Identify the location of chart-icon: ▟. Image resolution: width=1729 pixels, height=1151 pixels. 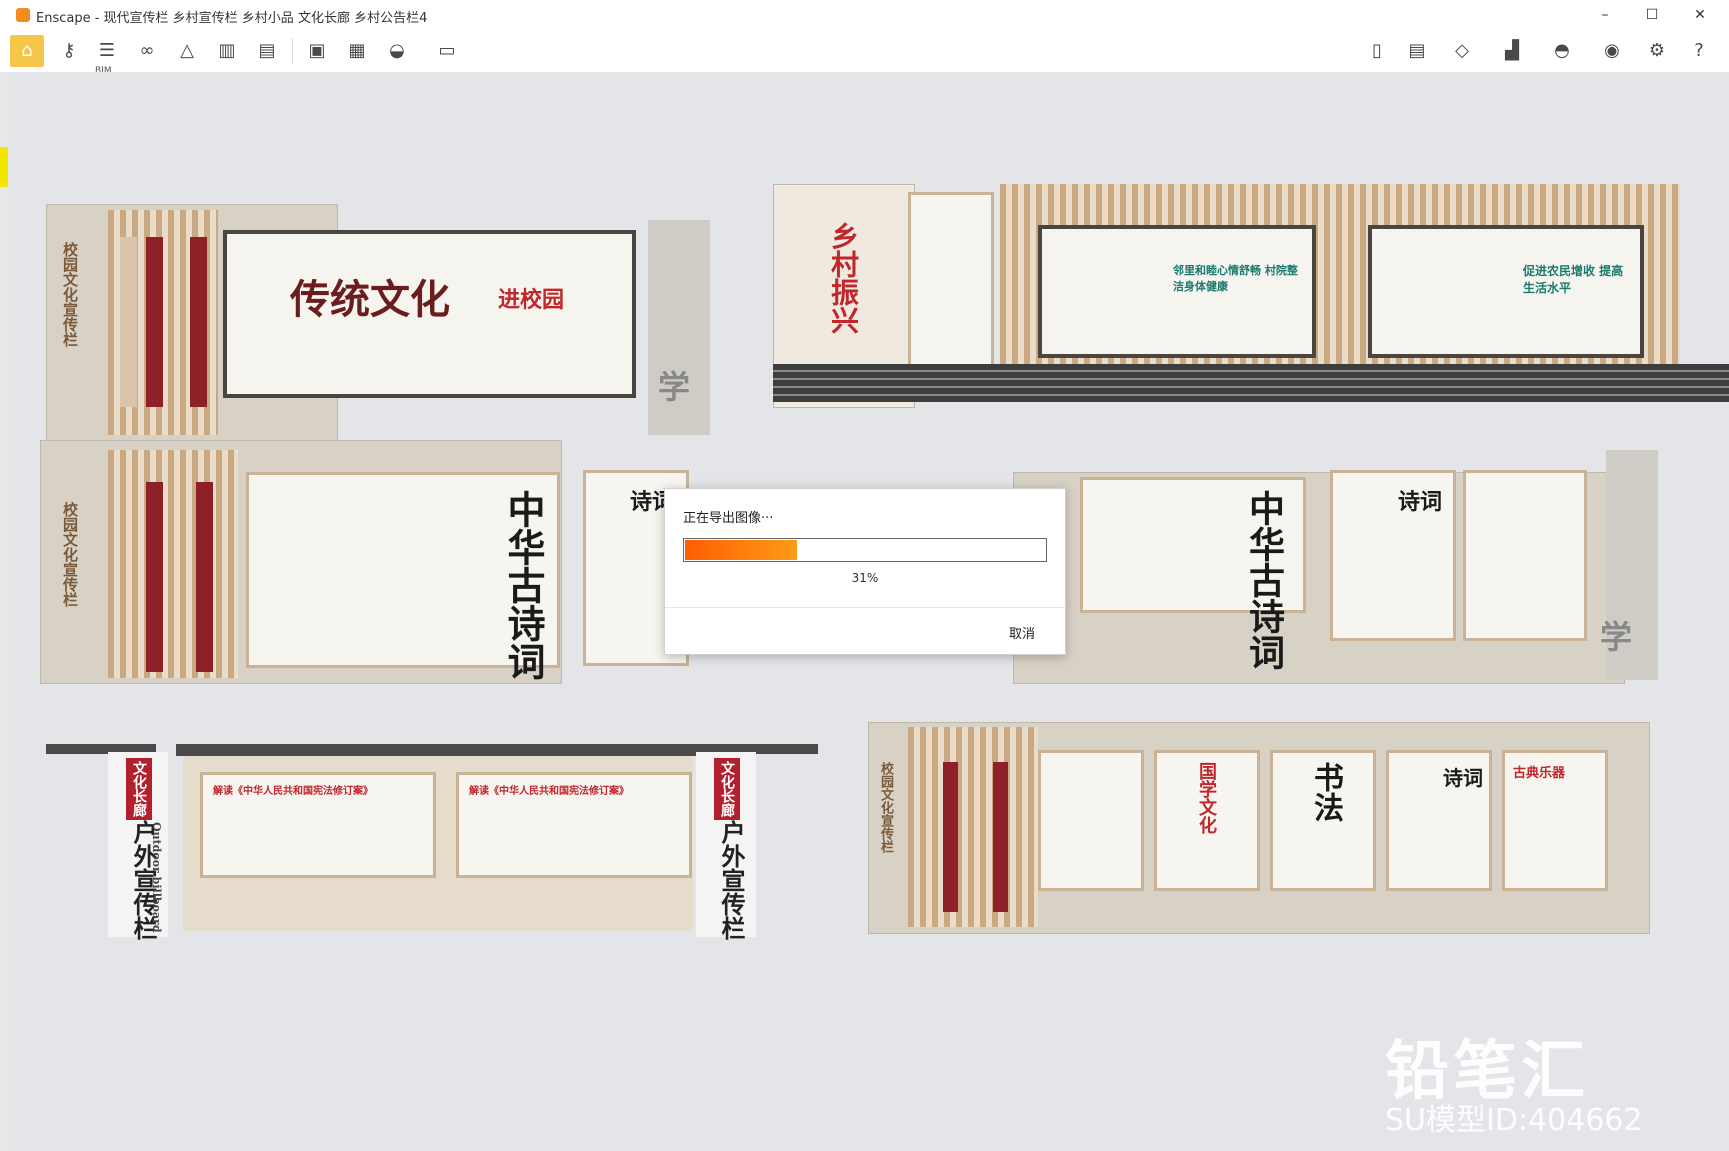
(1512, 51).